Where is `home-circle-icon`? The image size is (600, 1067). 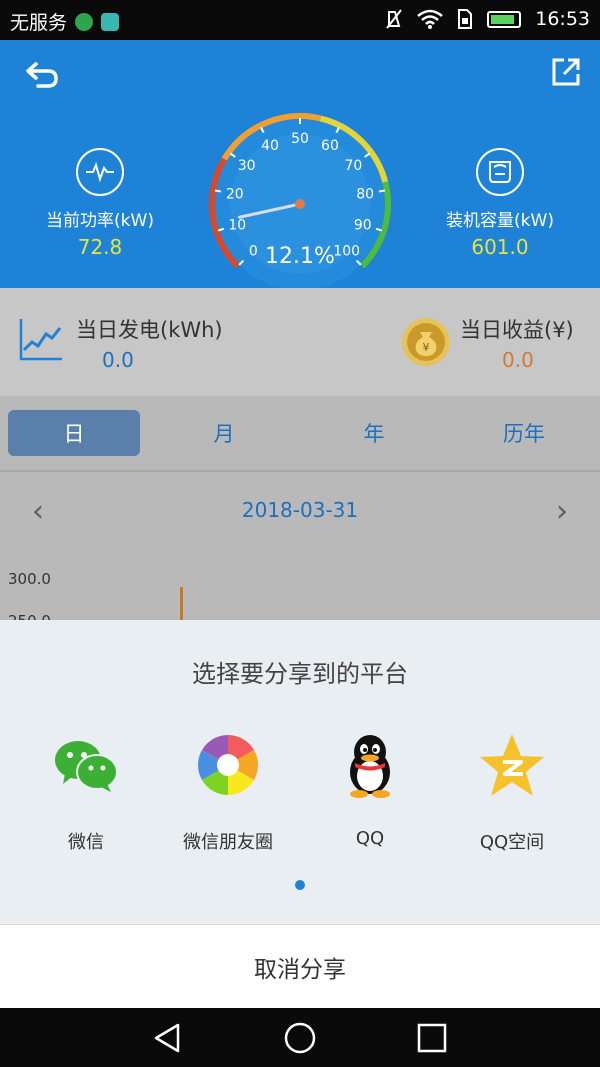
home-circle-icon is located at coordinates (300, 1038).